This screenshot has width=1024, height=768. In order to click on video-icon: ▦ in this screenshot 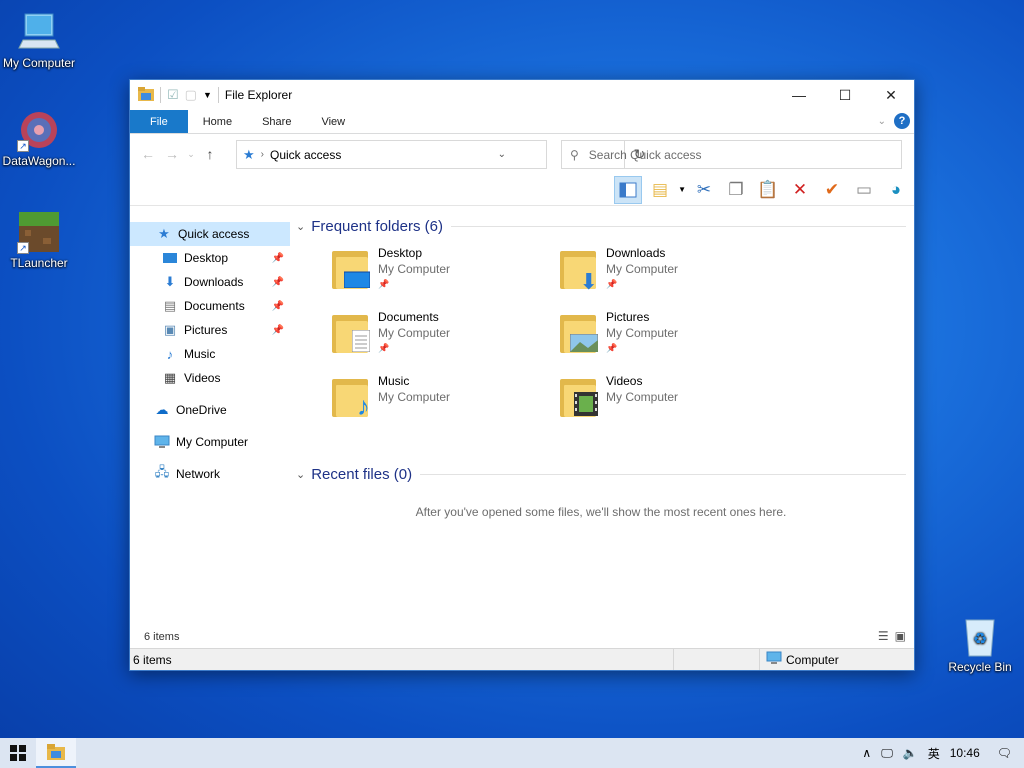, I will do `click(170, 377)`.